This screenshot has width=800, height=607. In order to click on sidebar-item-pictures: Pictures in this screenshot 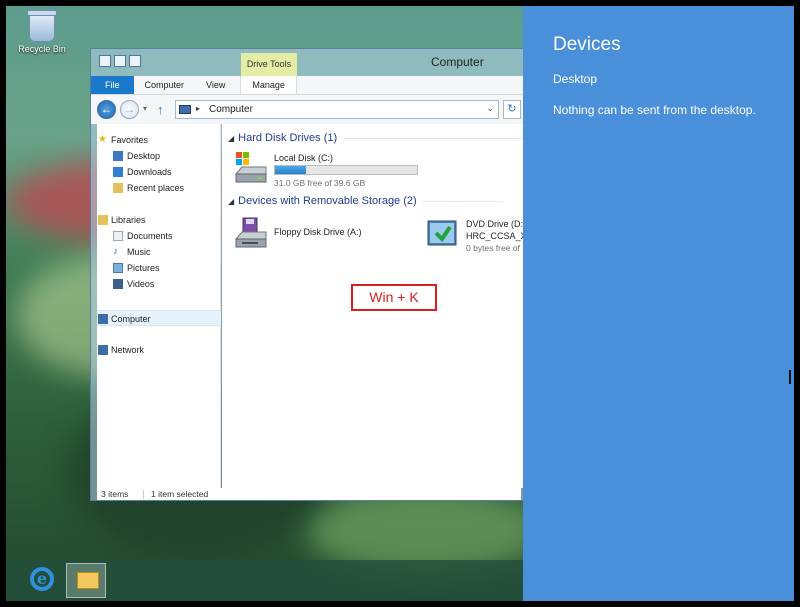, I will do `click(159, 268)`.